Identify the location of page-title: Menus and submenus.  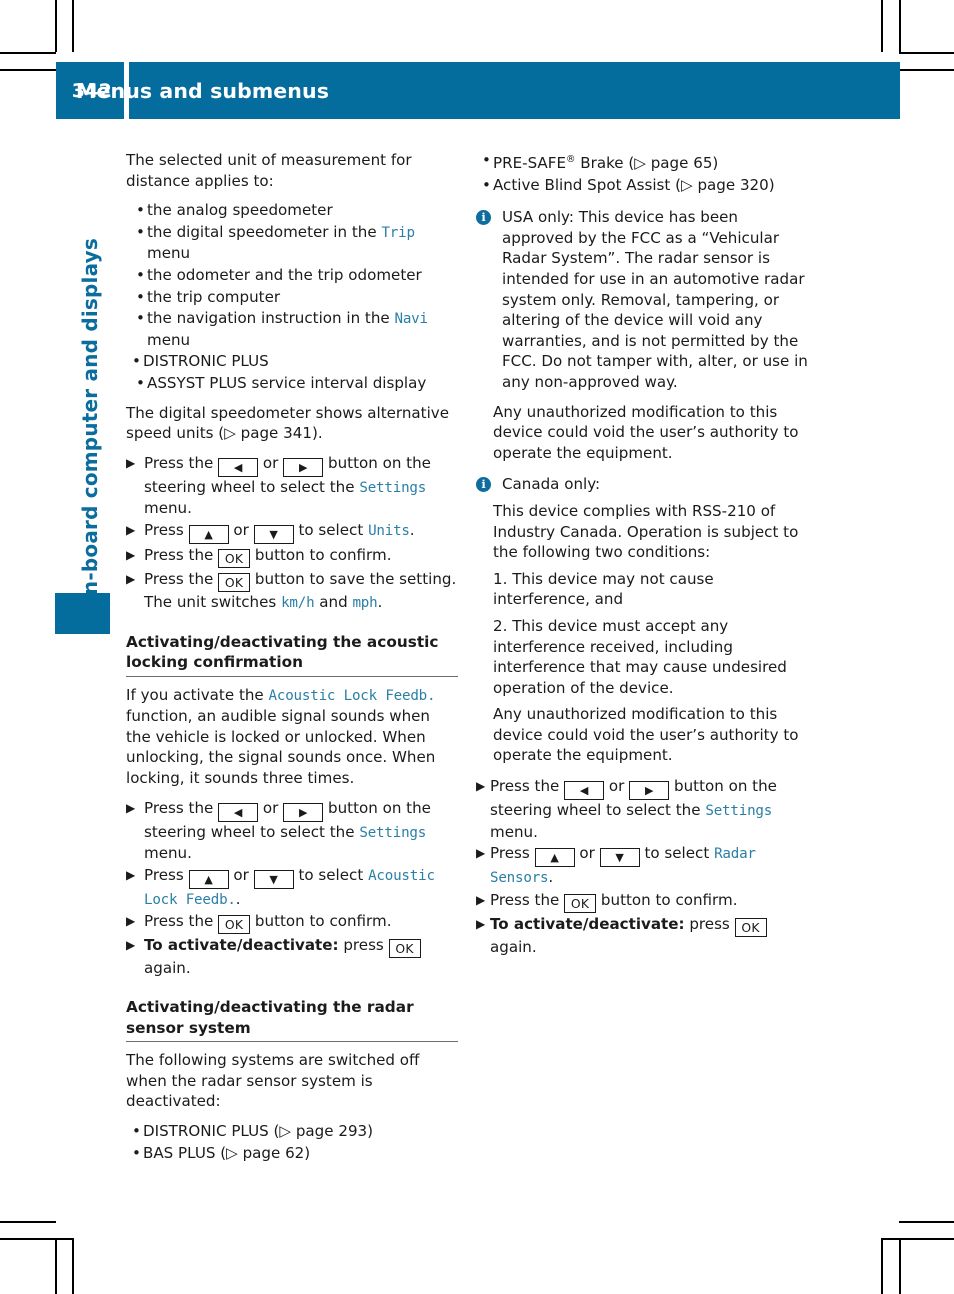
(202, 90).